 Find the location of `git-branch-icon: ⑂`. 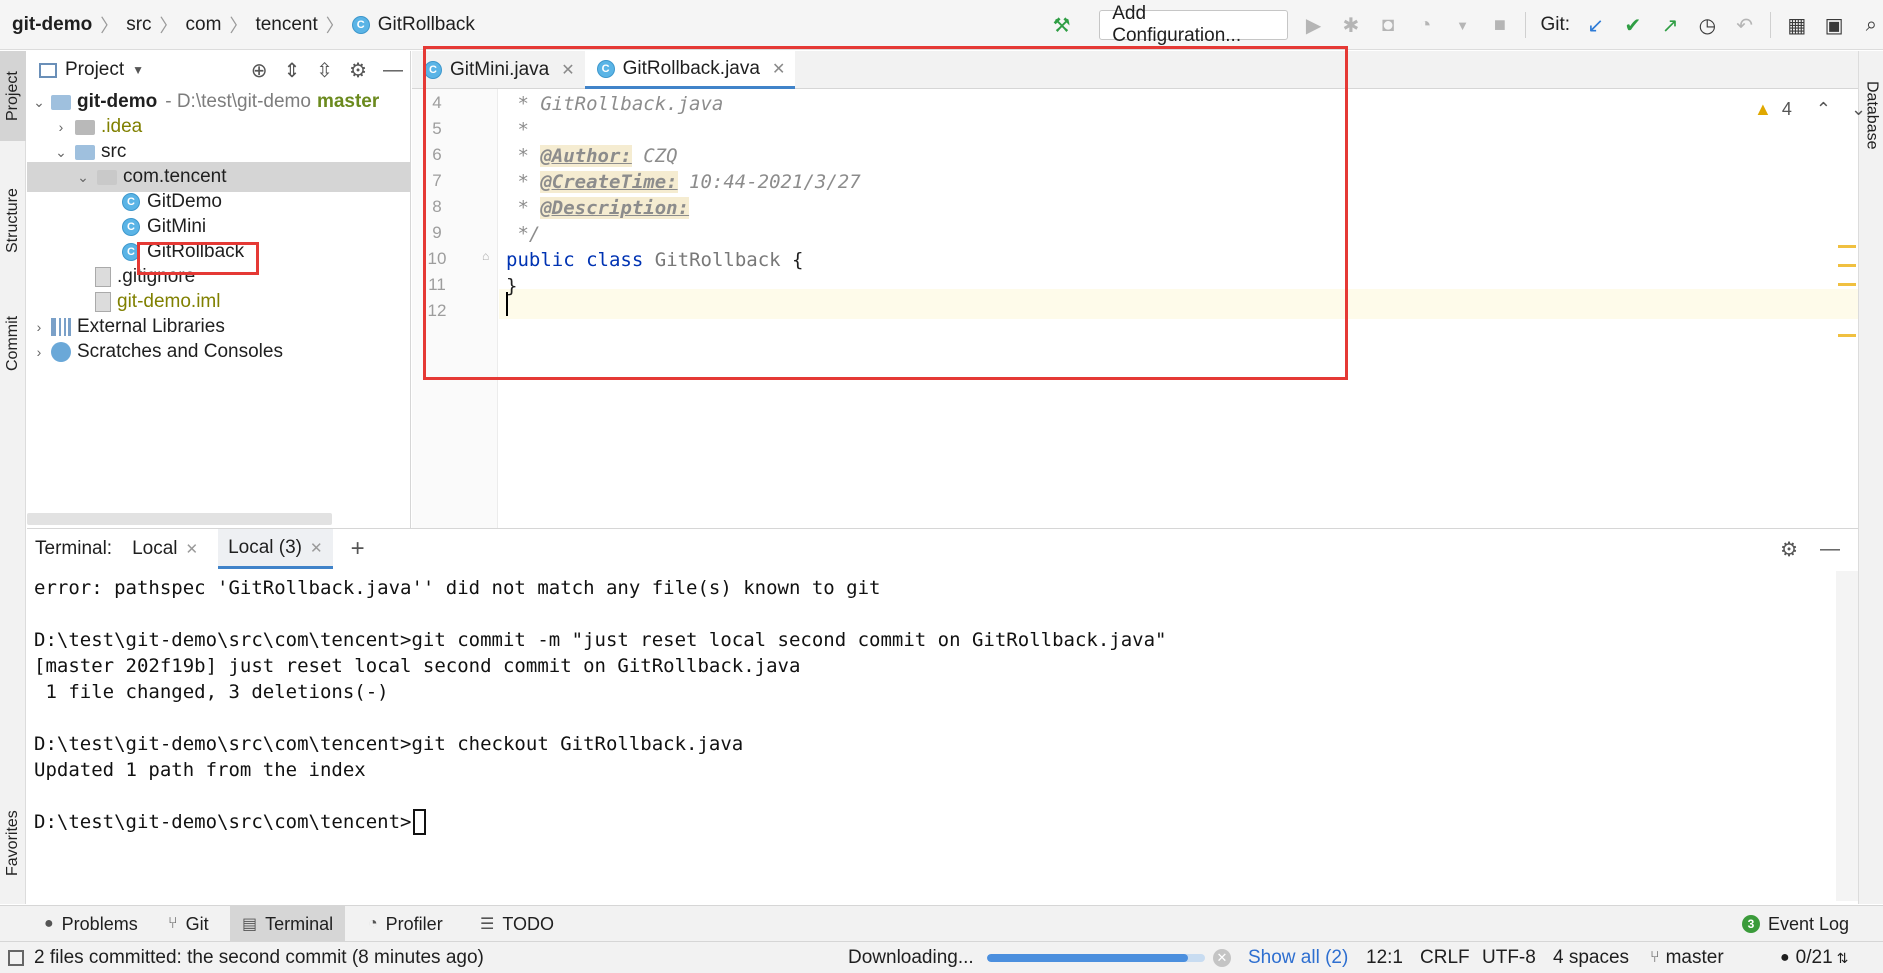

git-branch-icon: ⑂ is located at coordinates (173, 923).